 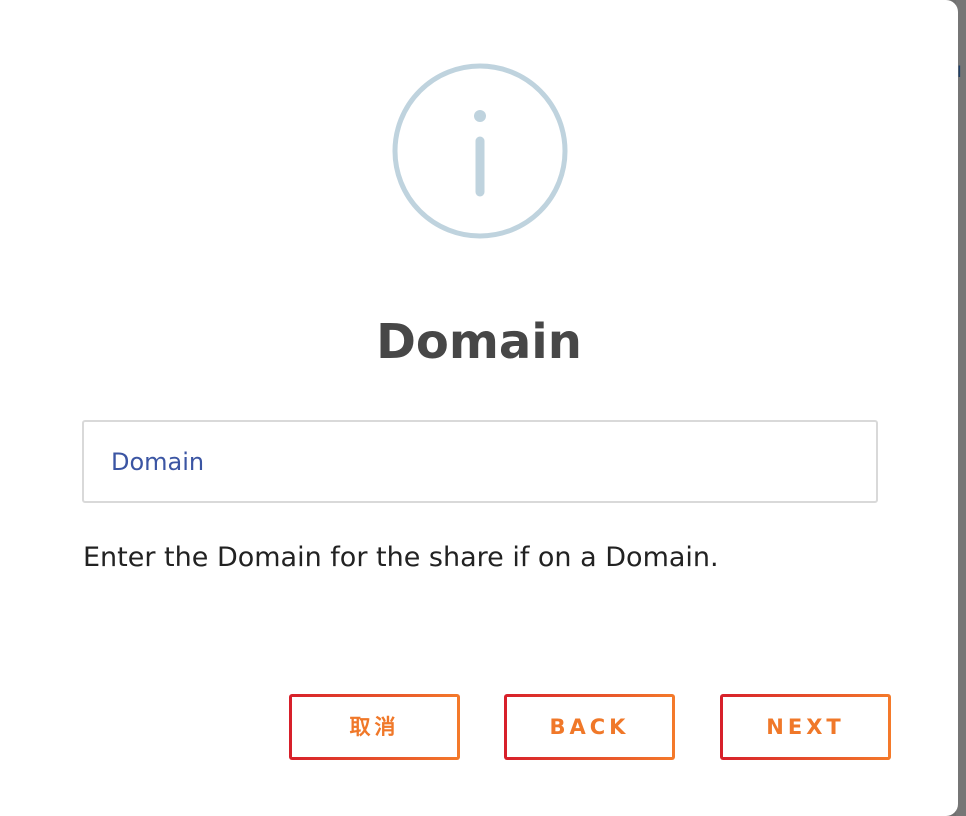 I want to click on domain-input, so click(x=480, y=461).